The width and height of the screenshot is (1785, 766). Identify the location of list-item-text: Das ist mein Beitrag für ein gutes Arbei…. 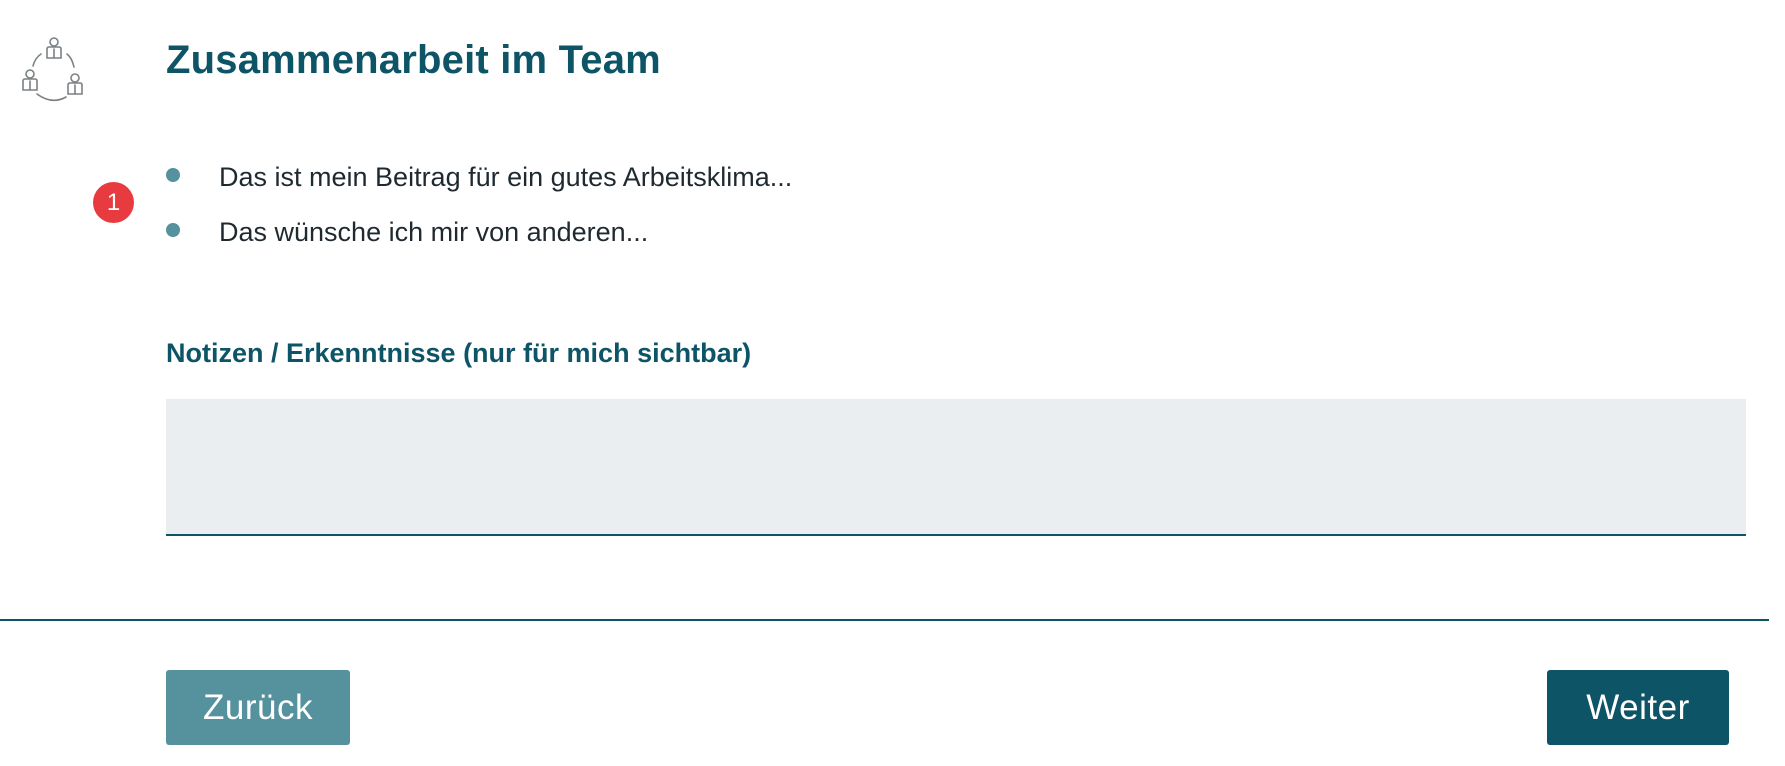
(506, 177).